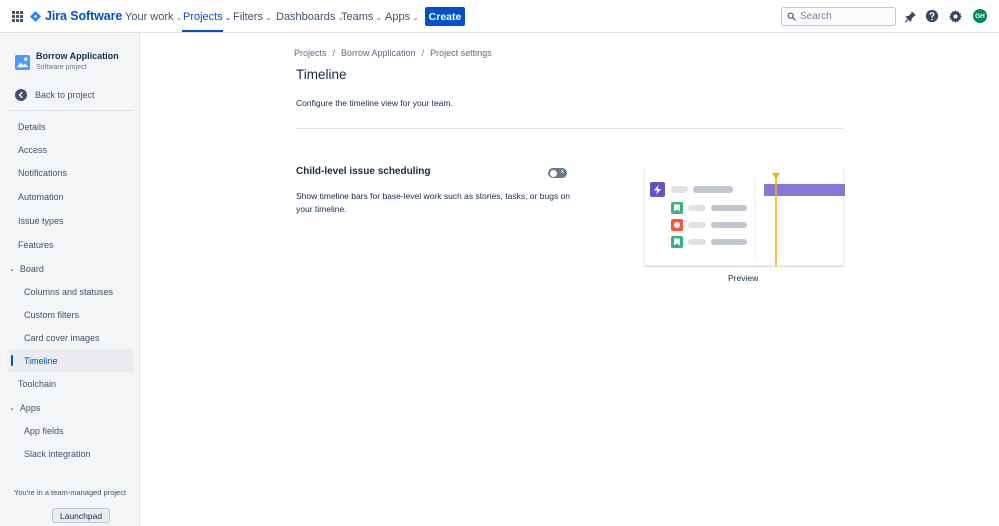 This screenshot has height=526, width=999. What do you see at coordinates (553, 173) in the screenshot?
I see `toggle-knob` at bounding box center [553, 173].